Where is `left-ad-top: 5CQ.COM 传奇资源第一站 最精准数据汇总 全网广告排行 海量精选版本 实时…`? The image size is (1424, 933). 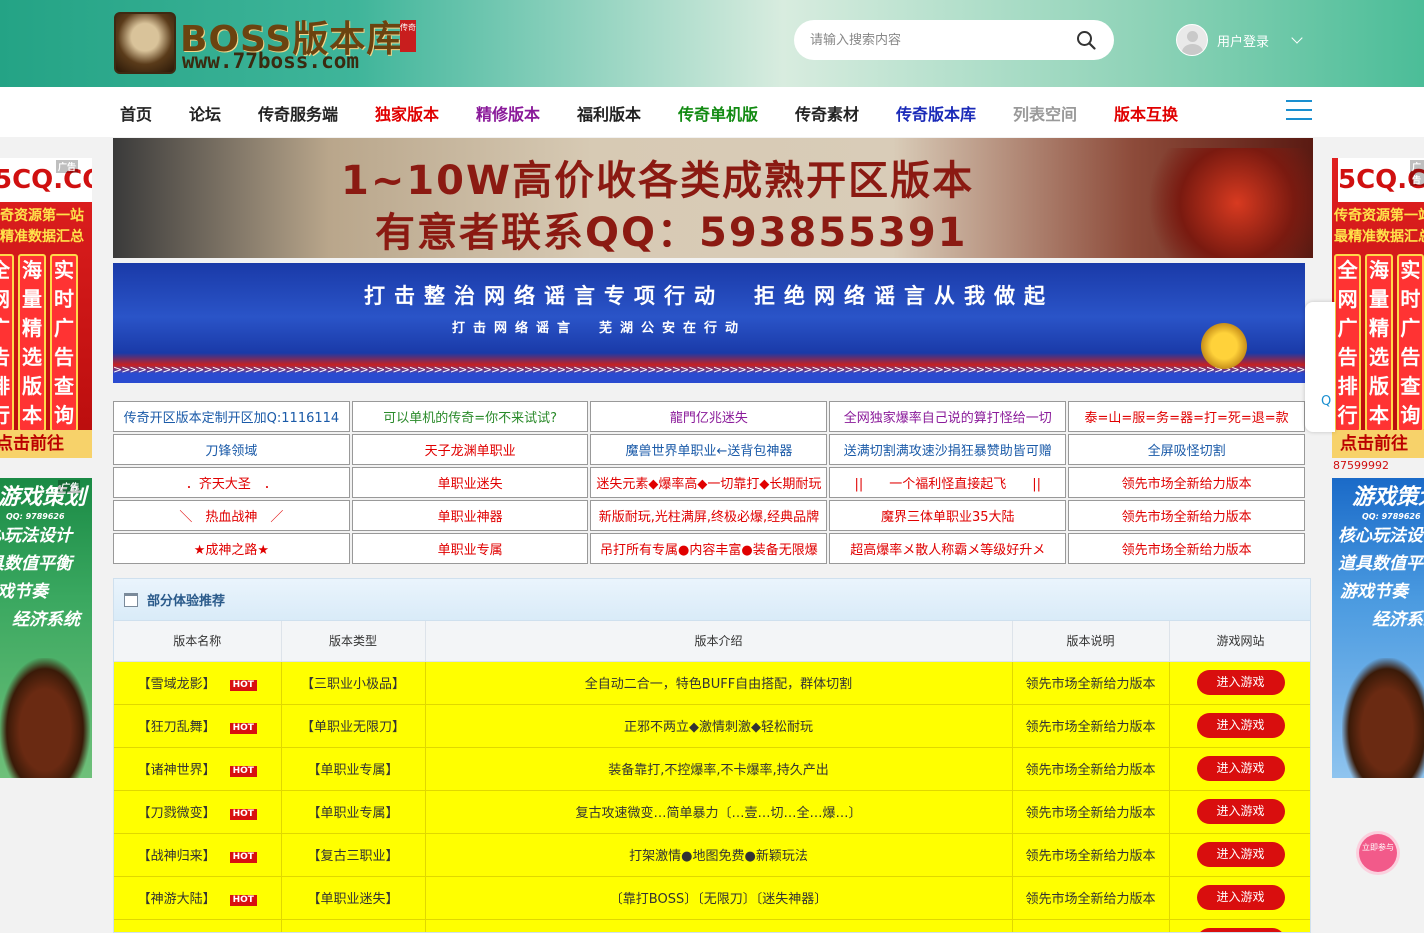
left-ad-top: 5CQ.COM 传奇资源第一站 最精准数据汇总 全网广告排行 海量精选版本 实时… is located at coordinates (46, 308).